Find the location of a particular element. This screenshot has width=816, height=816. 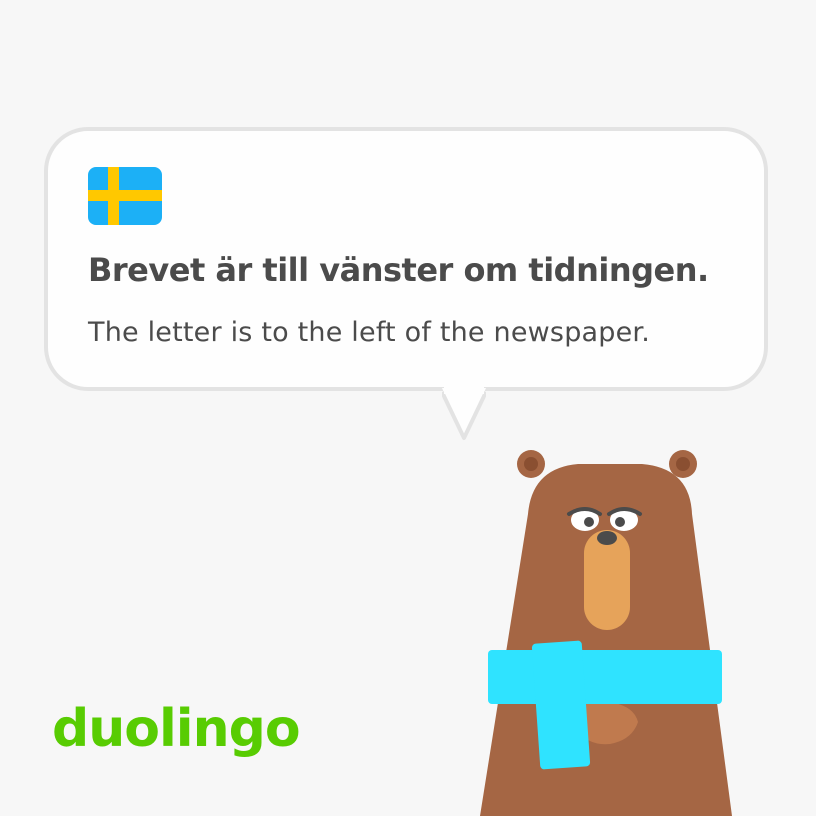

sentence-text: Brevet är till vänster om tidningen. is located at coordinates (398, 270).